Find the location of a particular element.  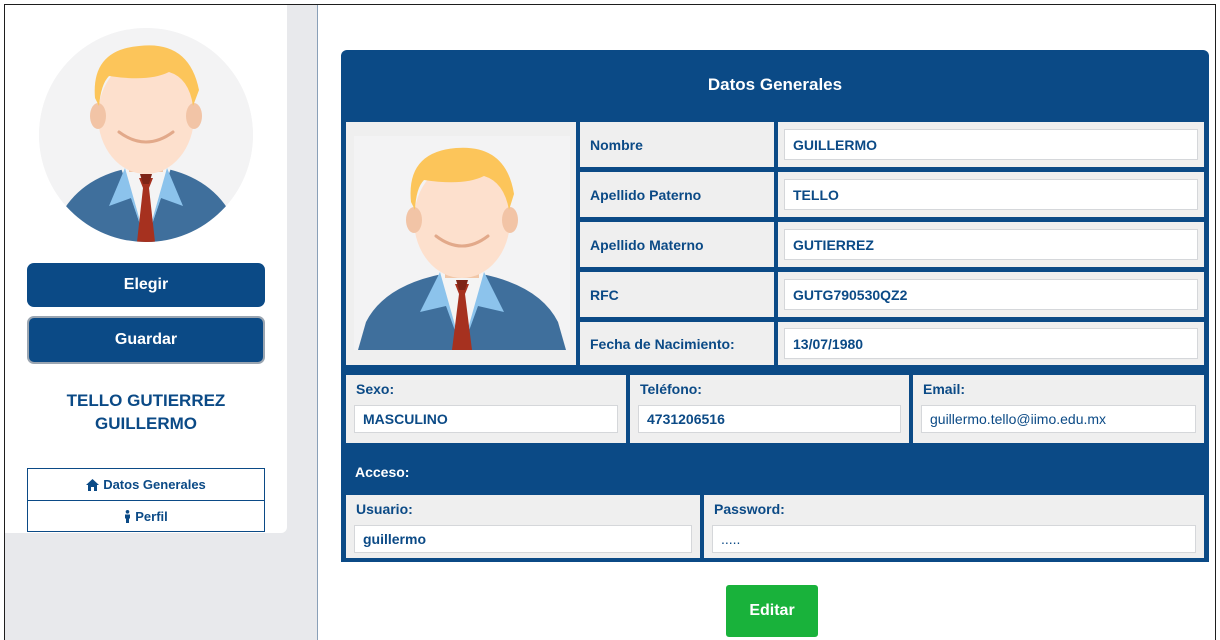

label-apellido-materno: Apellido Materno is located at coordinates (677, 244).